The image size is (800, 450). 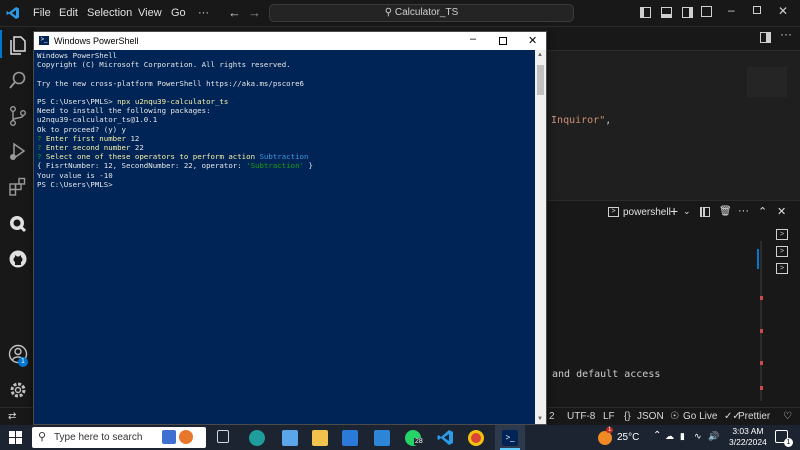 What do you see at coordinates (169, 437) in the screenshot?
I see `search-highlight-icon` at bounding box center [169, 437].